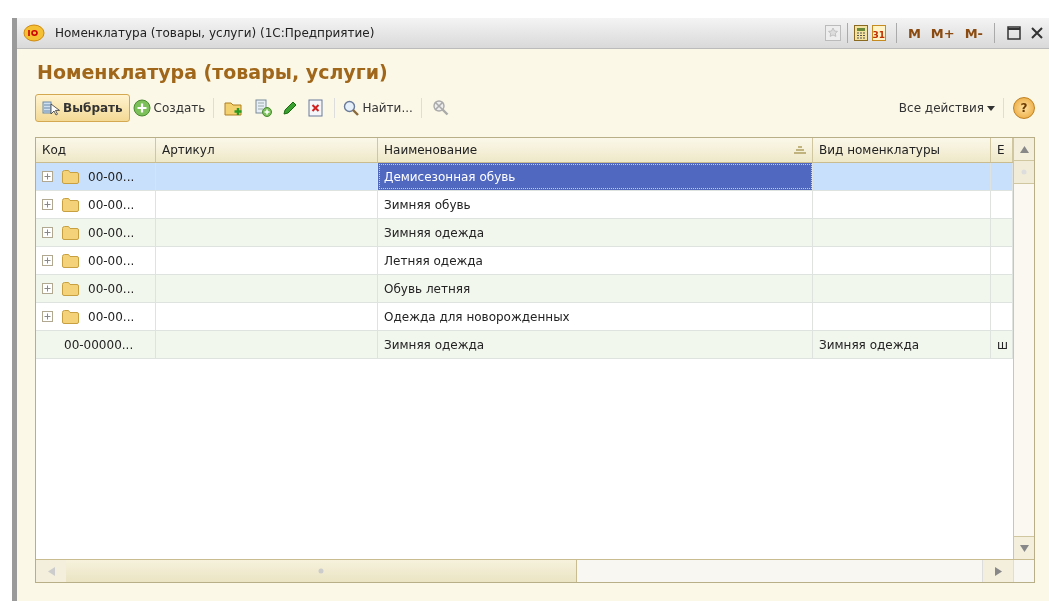 The height and width of the screenshot is (601, 1049). What do you see at coordinates (902, 150) in the screenshot?
I see `column-header: Вид номенклатуры` at bounding box center [902, 150].